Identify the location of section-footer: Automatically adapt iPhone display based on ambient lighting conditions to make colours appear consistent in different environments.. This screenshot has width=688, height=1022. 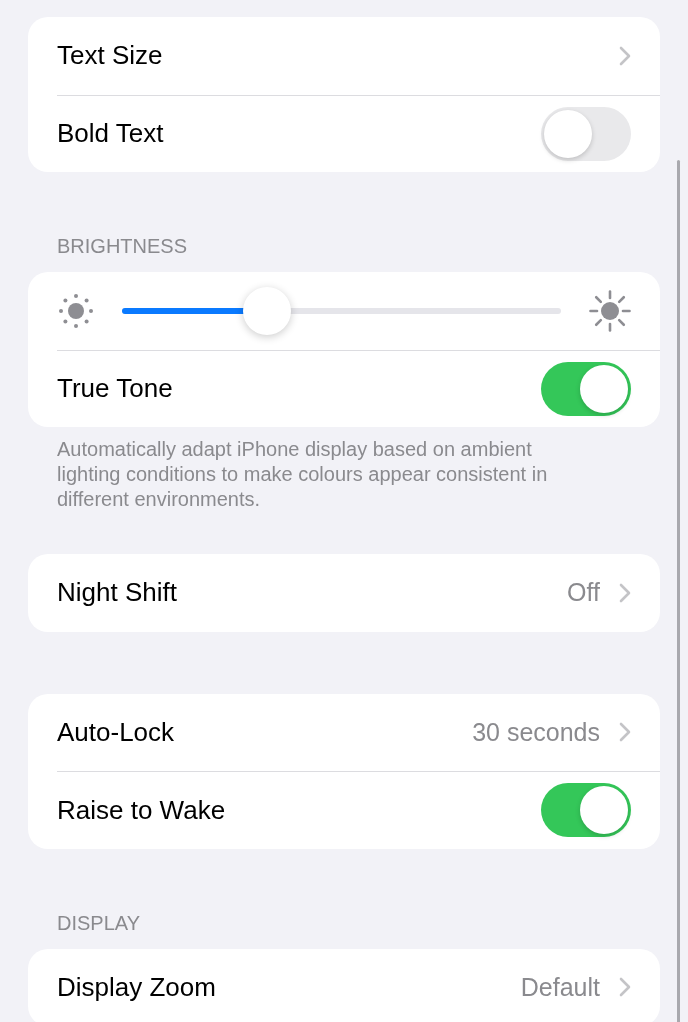
(319, 474).